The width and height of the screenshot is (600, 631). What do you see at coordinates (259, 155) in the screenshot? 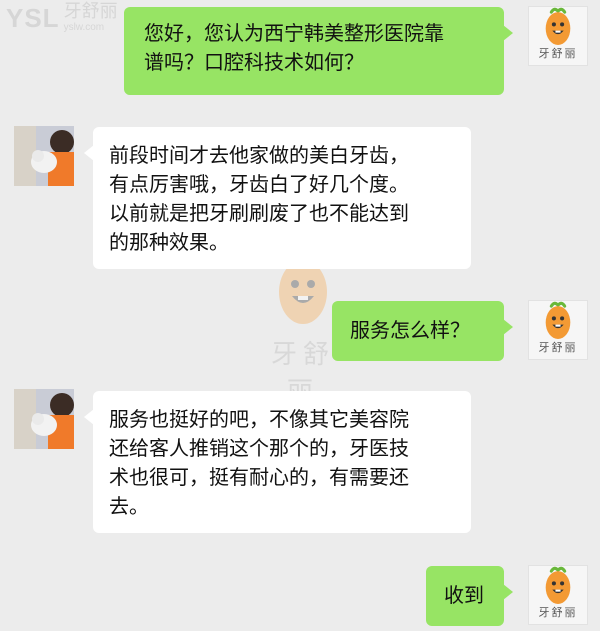
I see `message-line: 前段时间才去他家做的美白牙齿，` at bounding box center [259, 155].